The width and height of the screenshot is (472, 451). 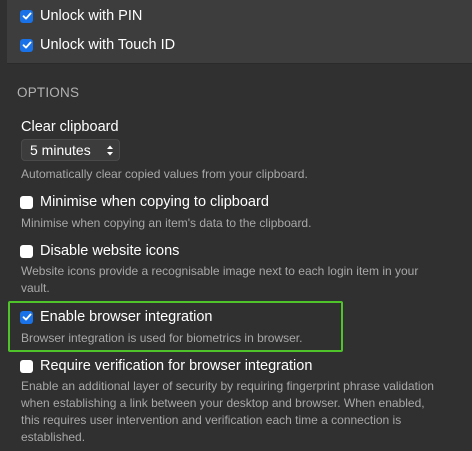 I want to click on minimise-copy-row: Minimise when copying to clipboard, so click(x=144, y=202).